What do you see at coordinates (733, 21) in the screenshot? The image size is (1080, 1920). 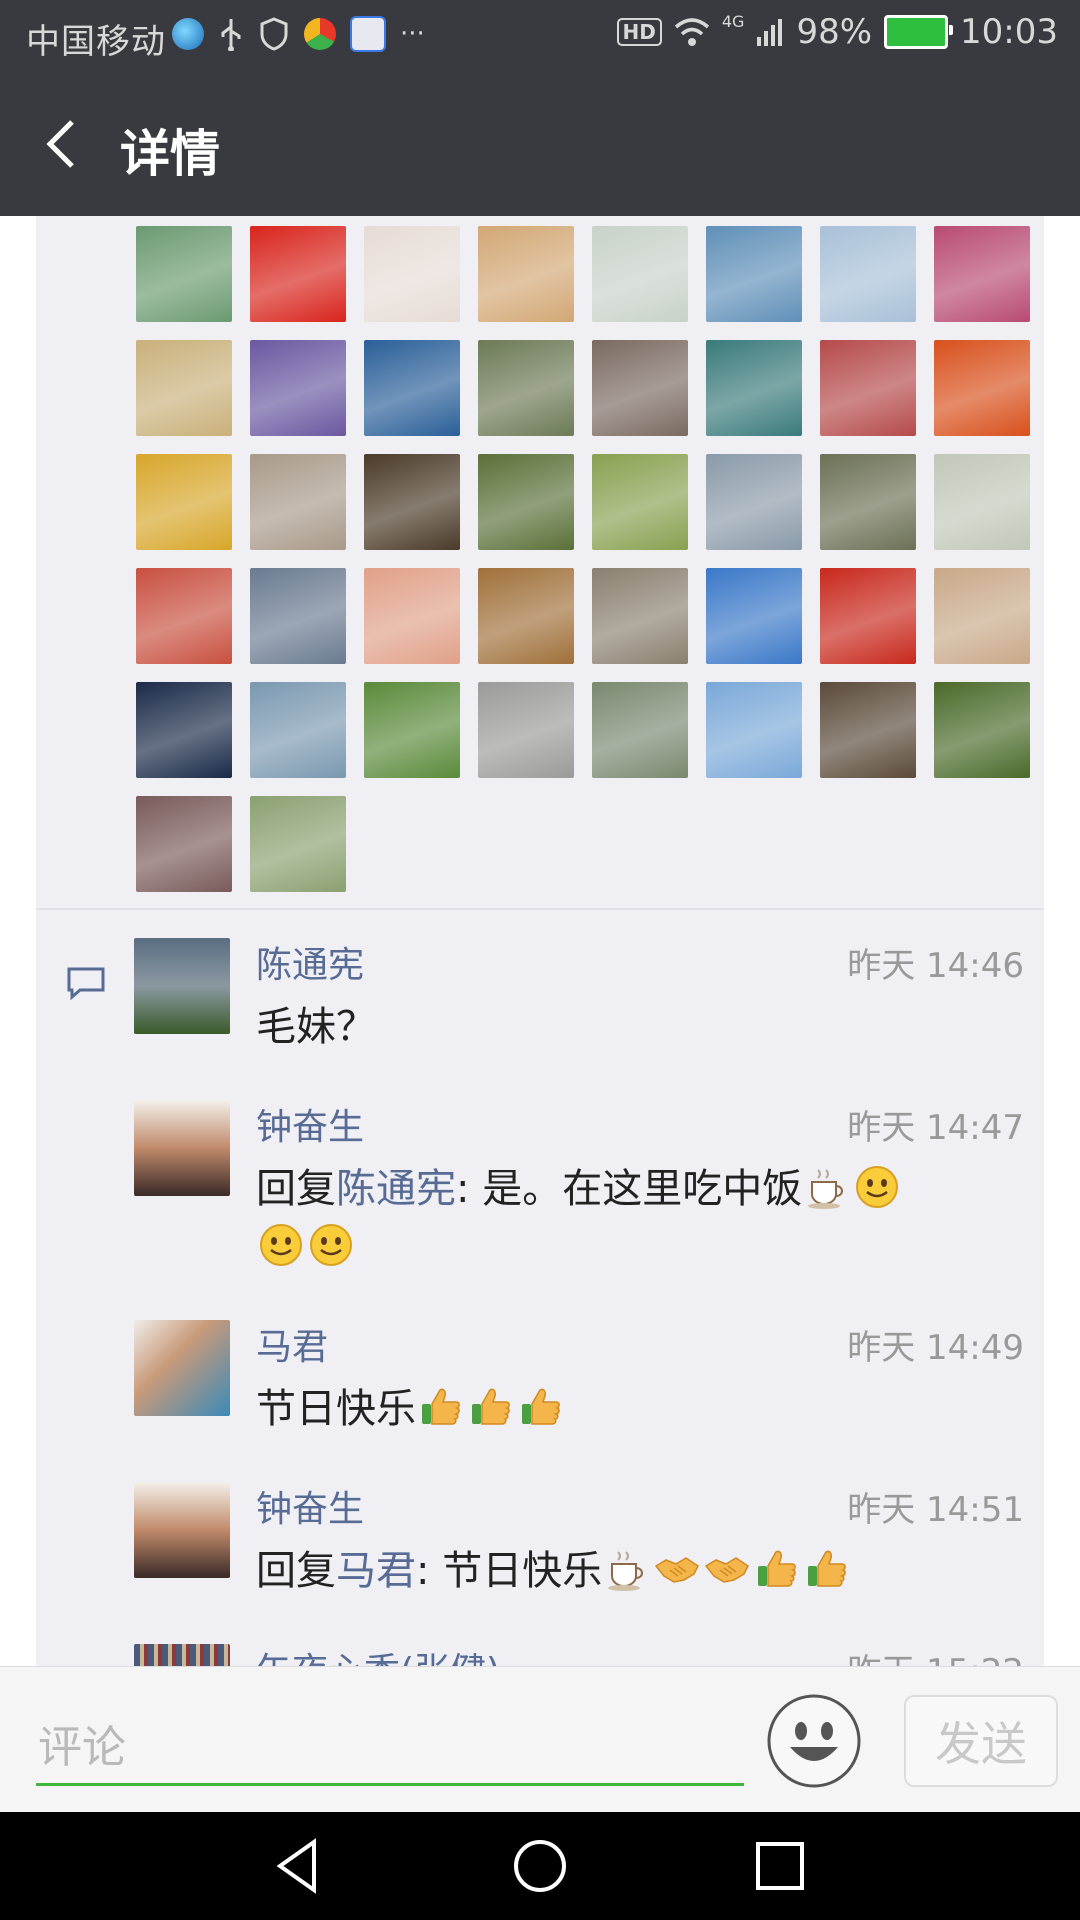 I see `network-type: 4G` at bounding box center [733, 21].